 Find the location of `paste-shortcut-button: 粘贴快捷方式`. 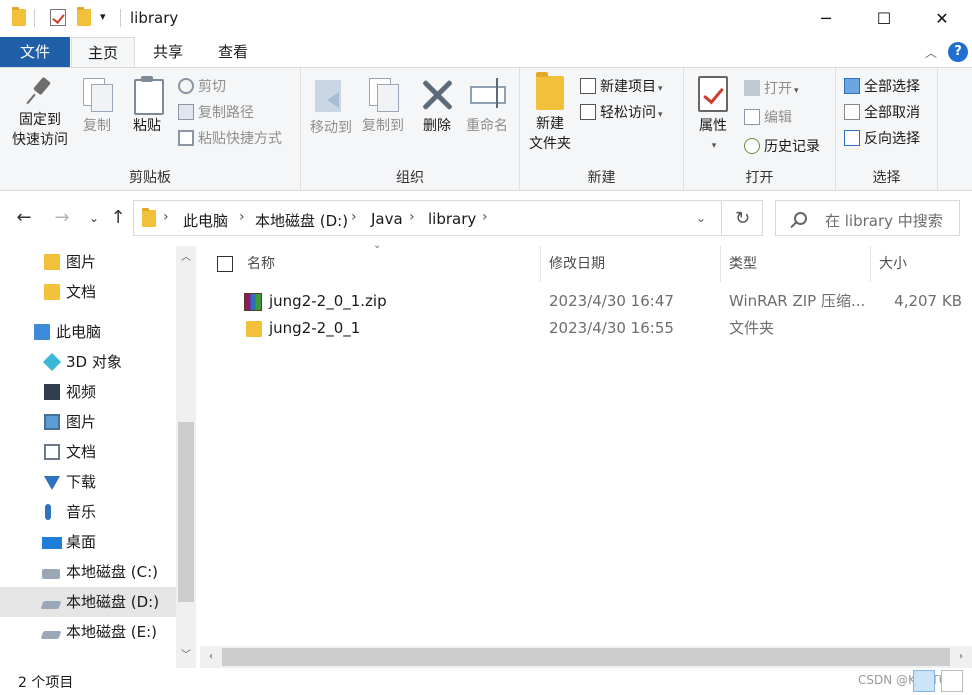

paste-shortcut-button: 粘贴快捷方式 is located at coordinates (230, 139).